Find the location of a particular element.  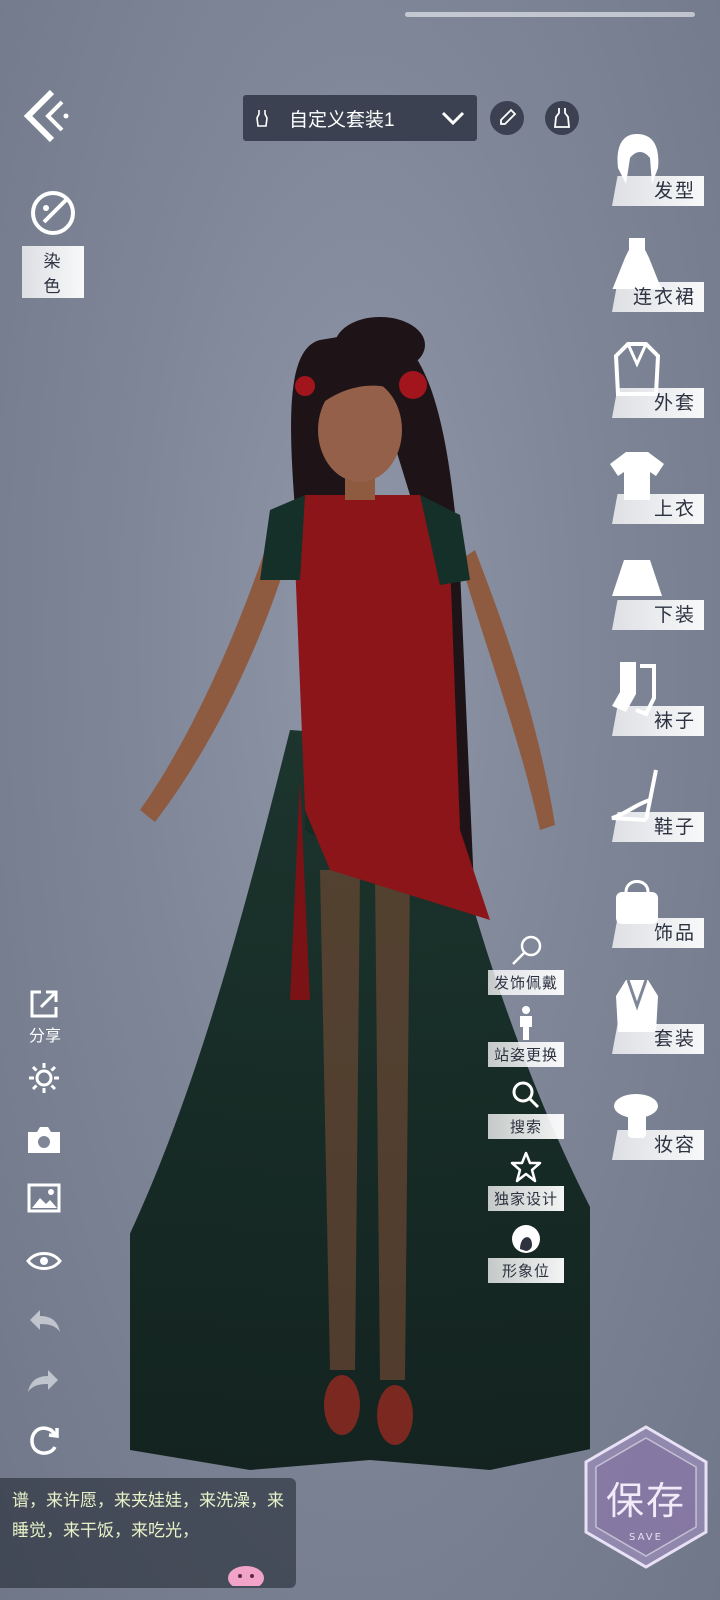

category-accessories: 饰品 is located at coordinates (649, 920).